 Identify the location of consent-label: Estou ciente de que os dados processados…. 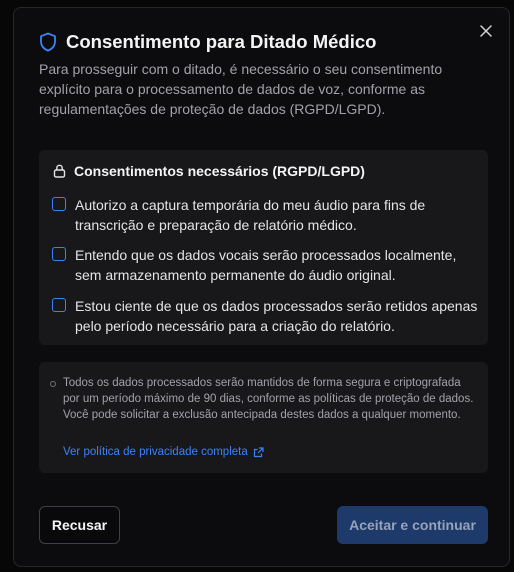
(276, 316).